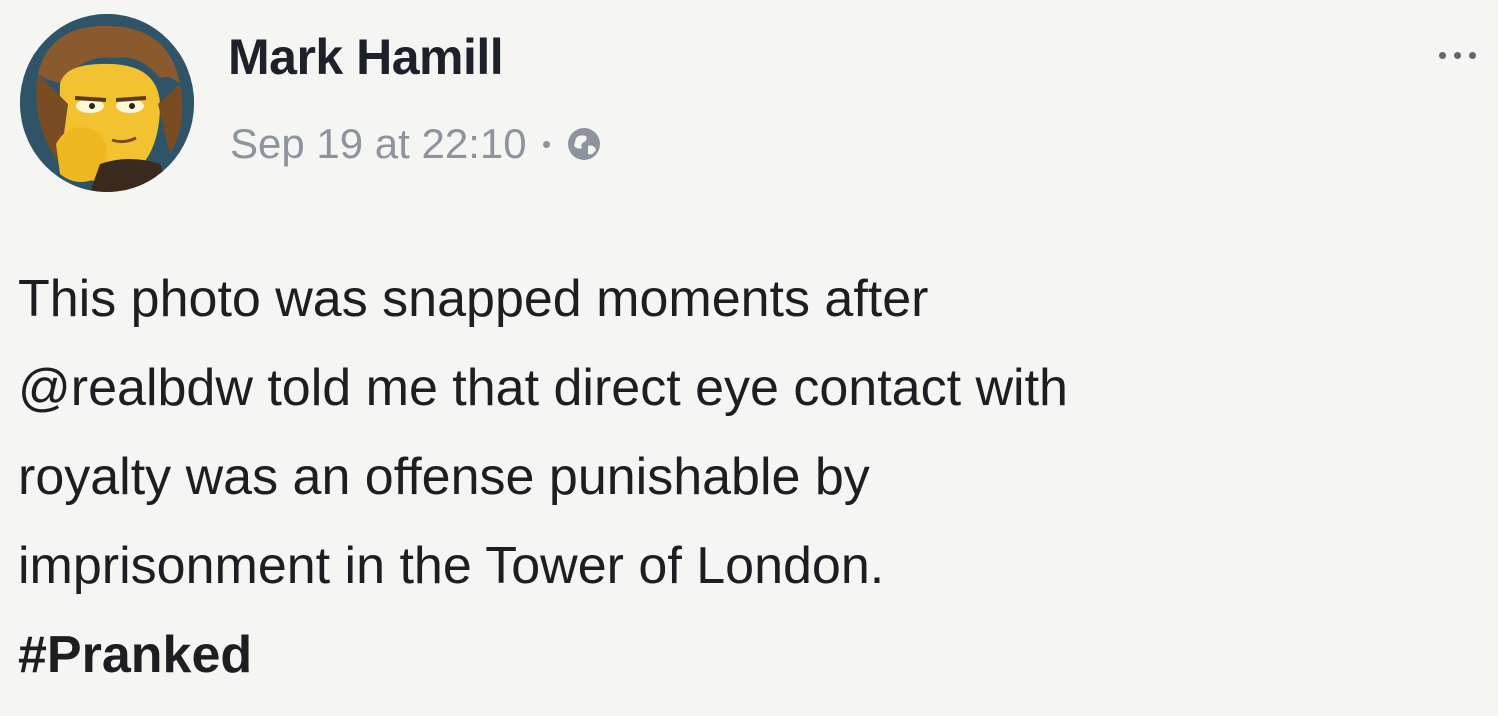 This screenshot has height=716, width=1498. I want to click on hashtag-link: #Pranked, so click(135, 655).